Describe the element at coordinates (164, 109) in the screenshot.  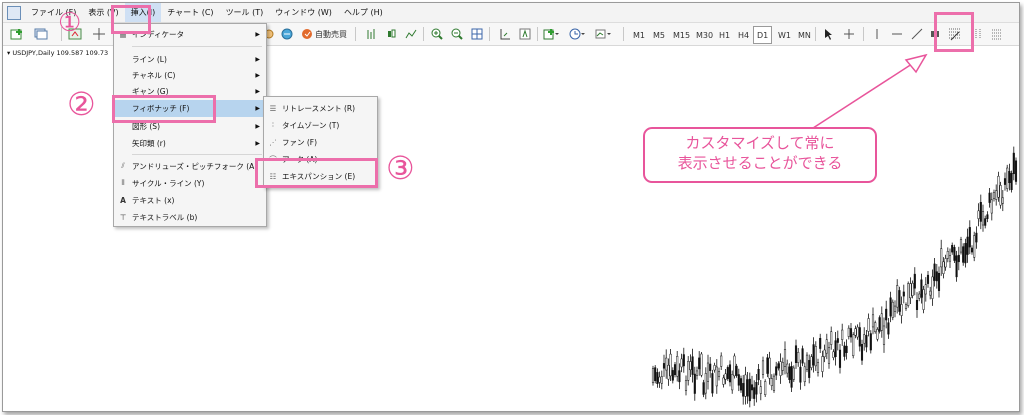
I see `highlight-fibonacci-item` at that location.